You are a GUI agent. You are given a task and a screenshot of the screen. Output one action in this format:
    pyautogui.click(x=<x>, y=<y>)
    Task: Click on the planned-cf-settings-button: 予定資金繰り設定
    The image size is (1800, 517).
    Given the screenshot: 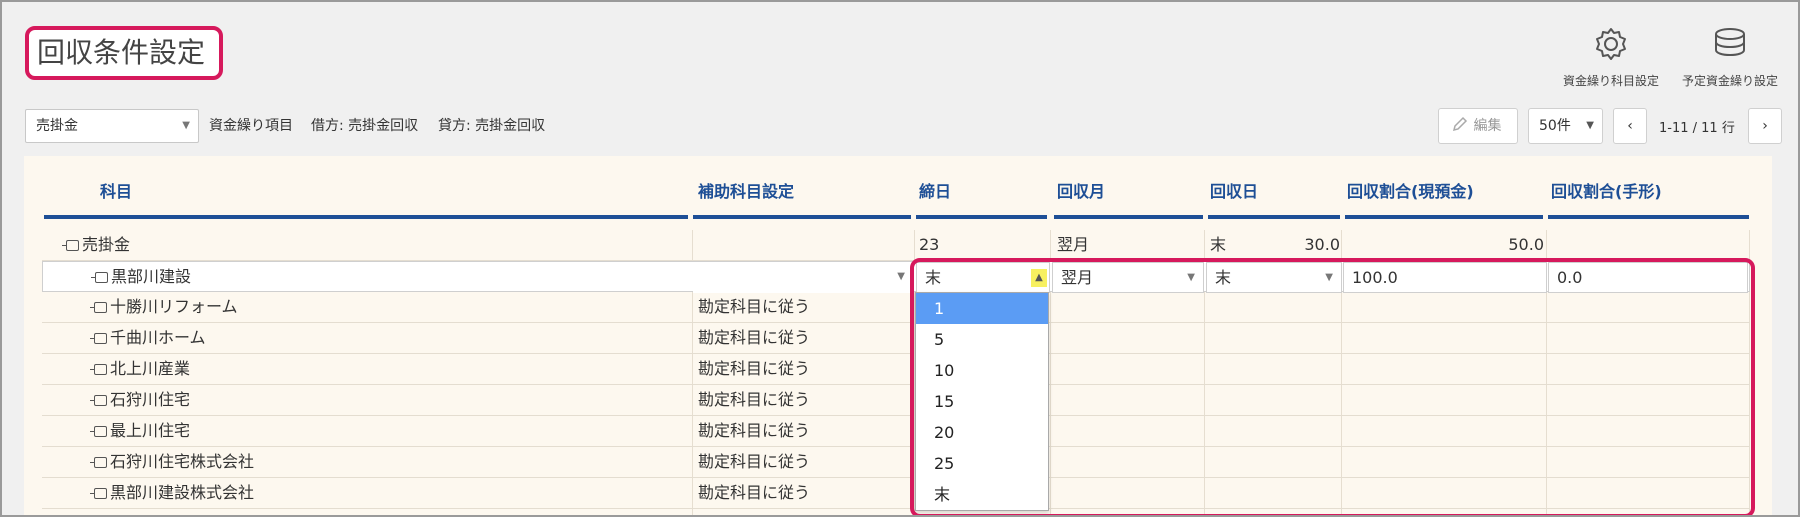 What is the action you would take?
    pyautogui.click(x=1730, y=57)
    